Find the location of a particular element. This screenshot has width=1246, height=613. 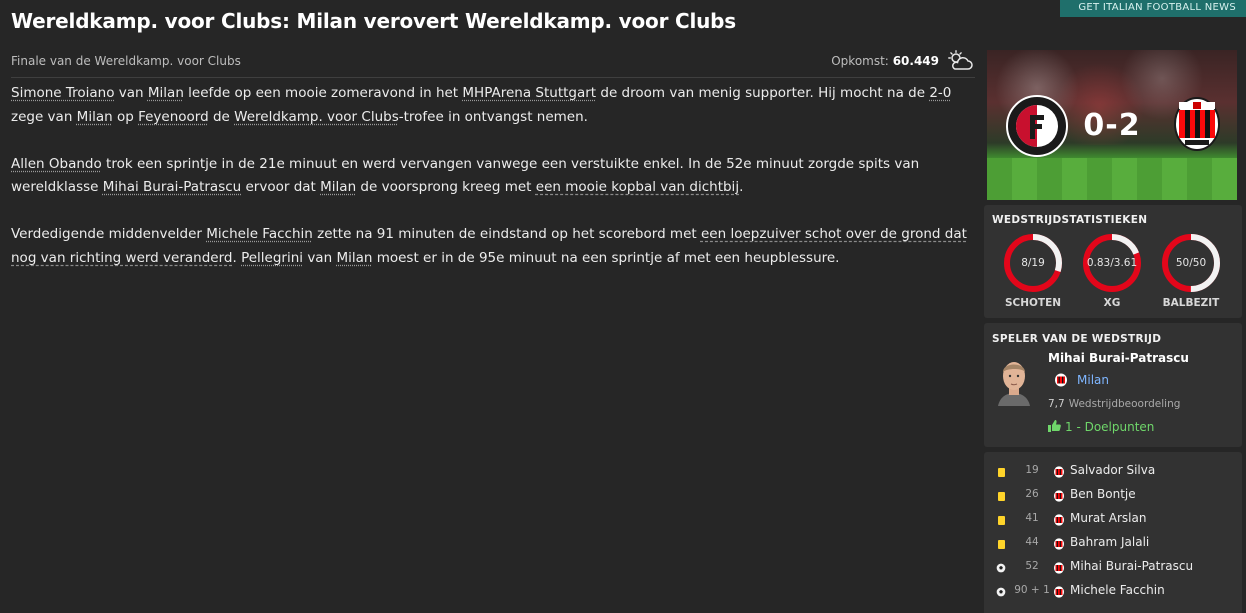

article-text: de voorsprong kreeg met is located at coordinates (446, 187).